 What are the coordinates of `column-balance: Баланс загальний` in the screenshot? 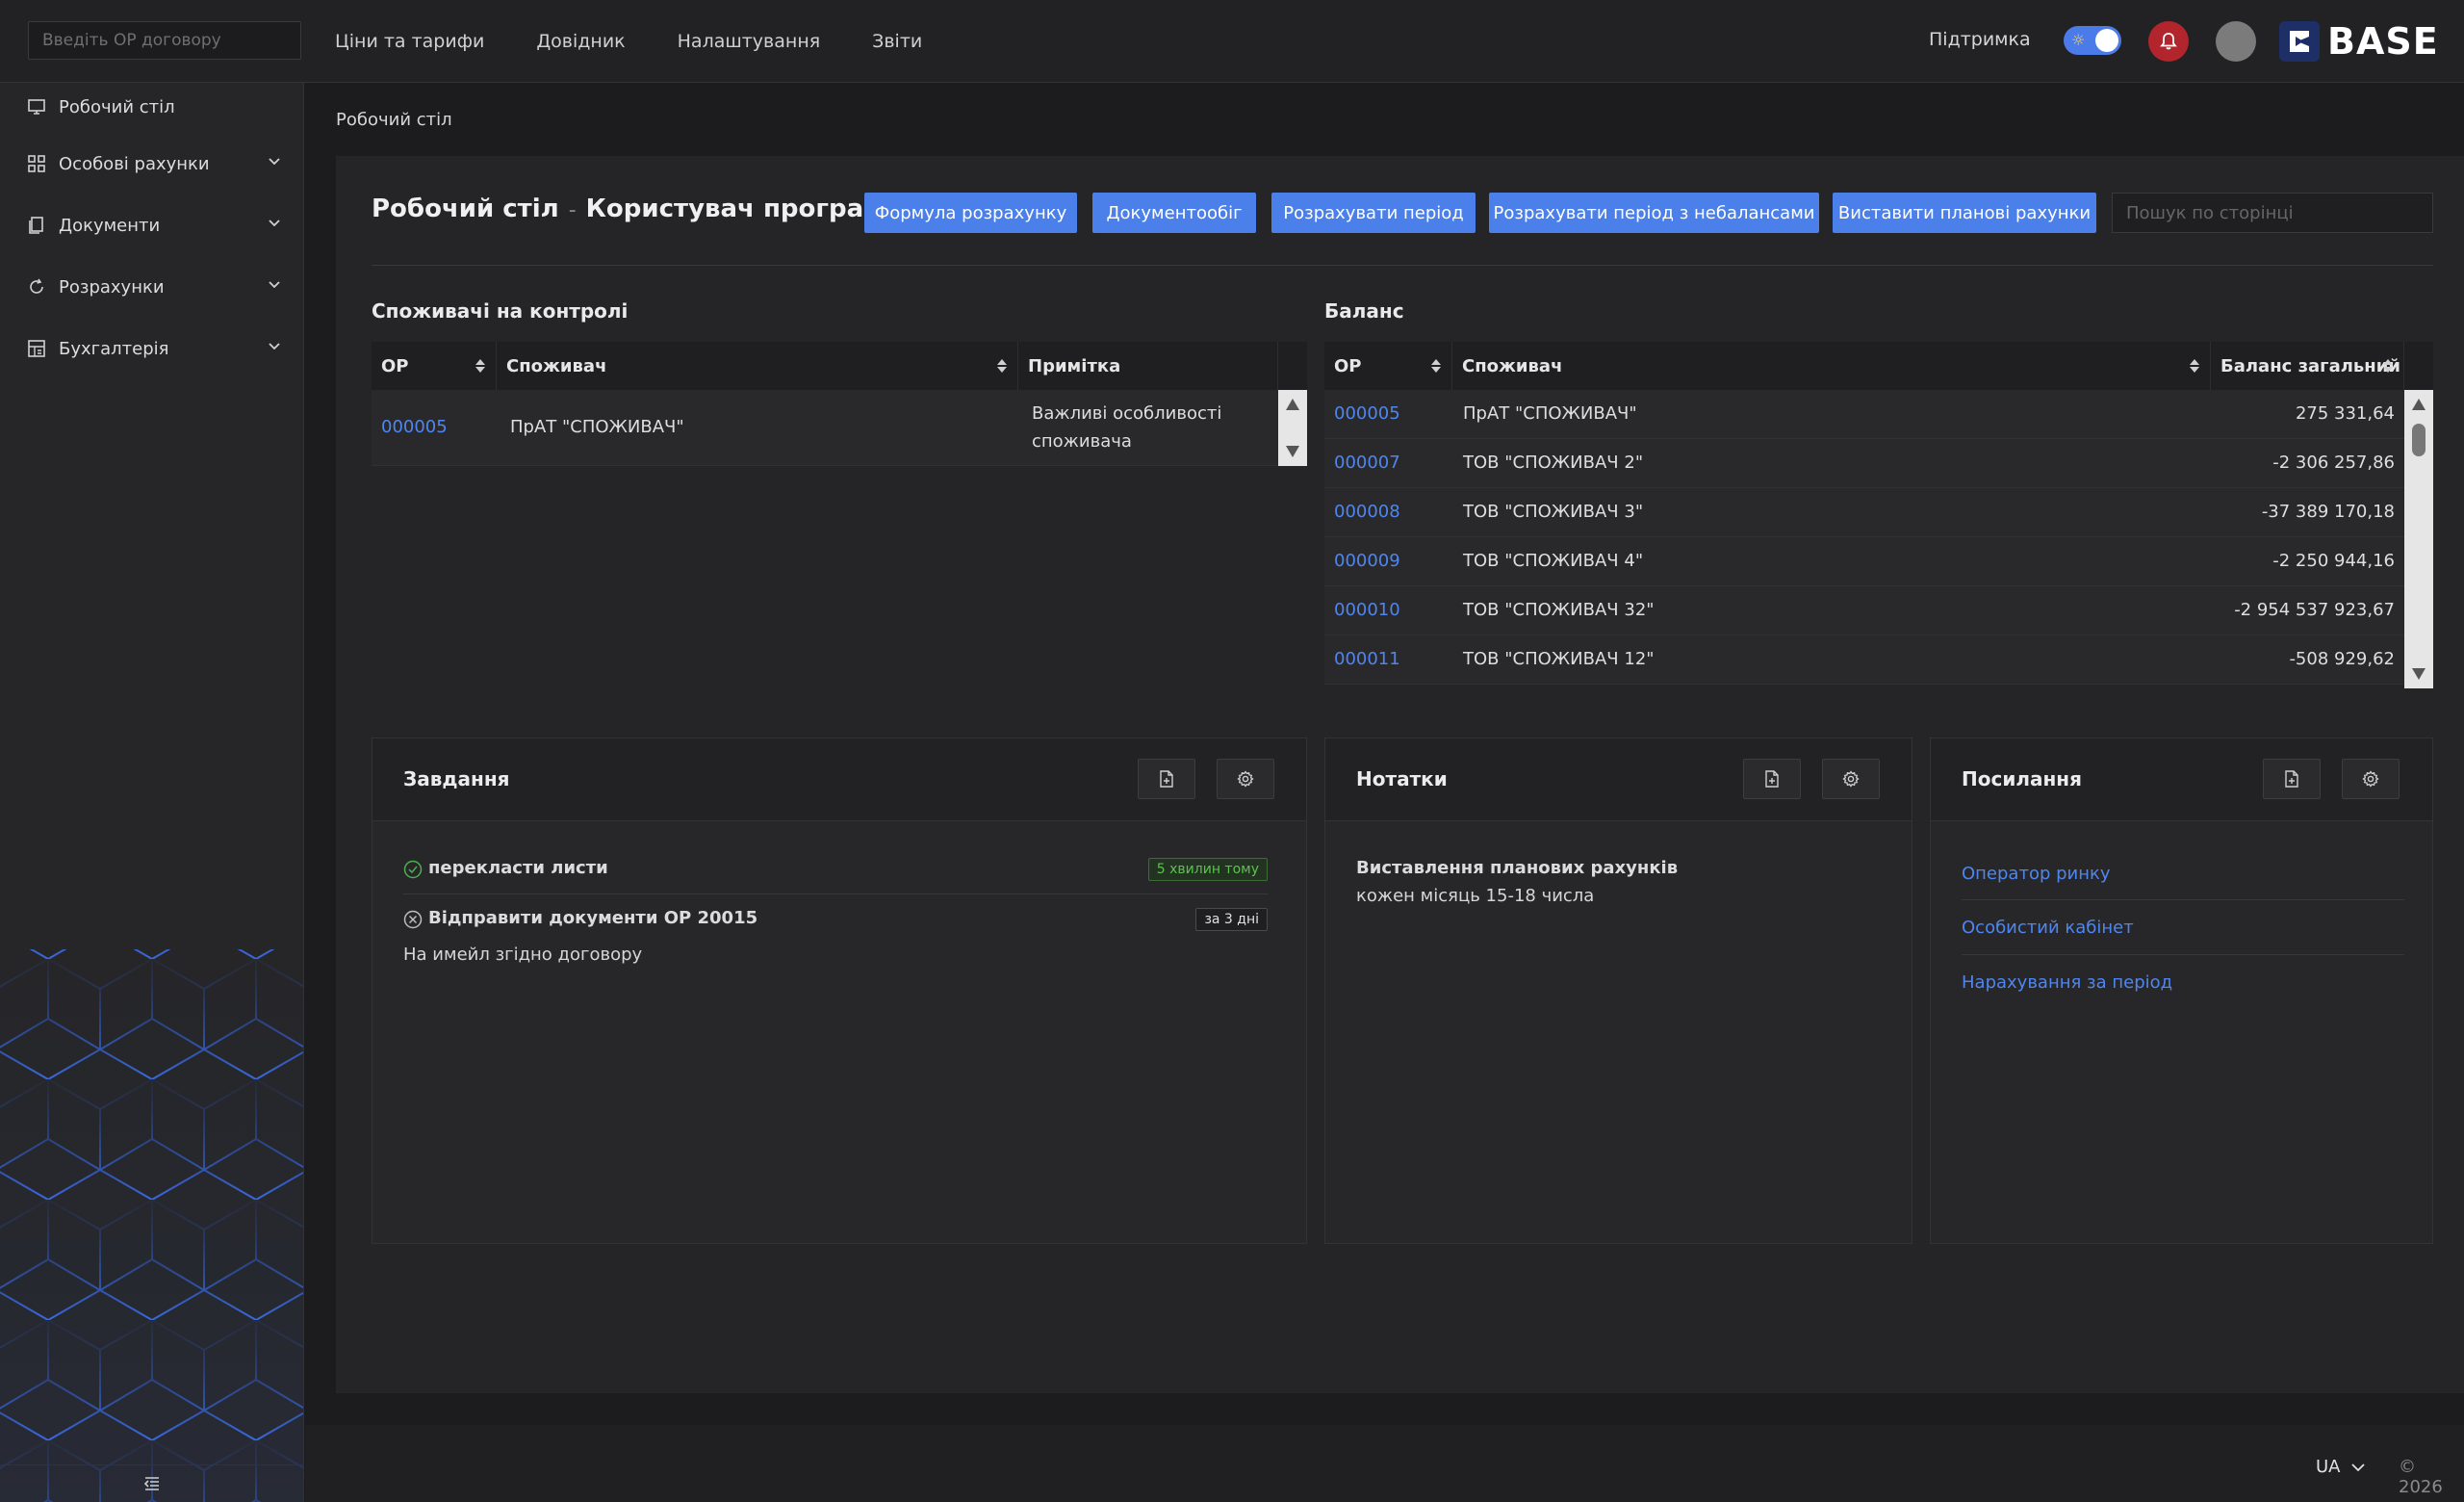 It's located at (2307, 366).